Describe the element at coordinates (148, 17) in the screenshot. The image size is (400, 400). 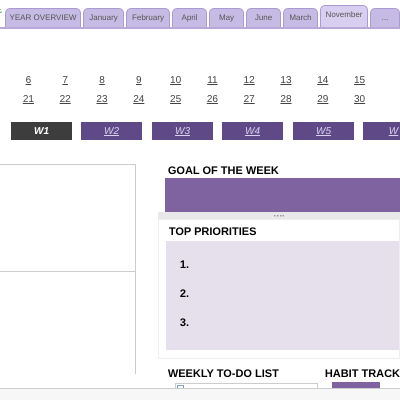
I see `sheet-tab: February` at that location.